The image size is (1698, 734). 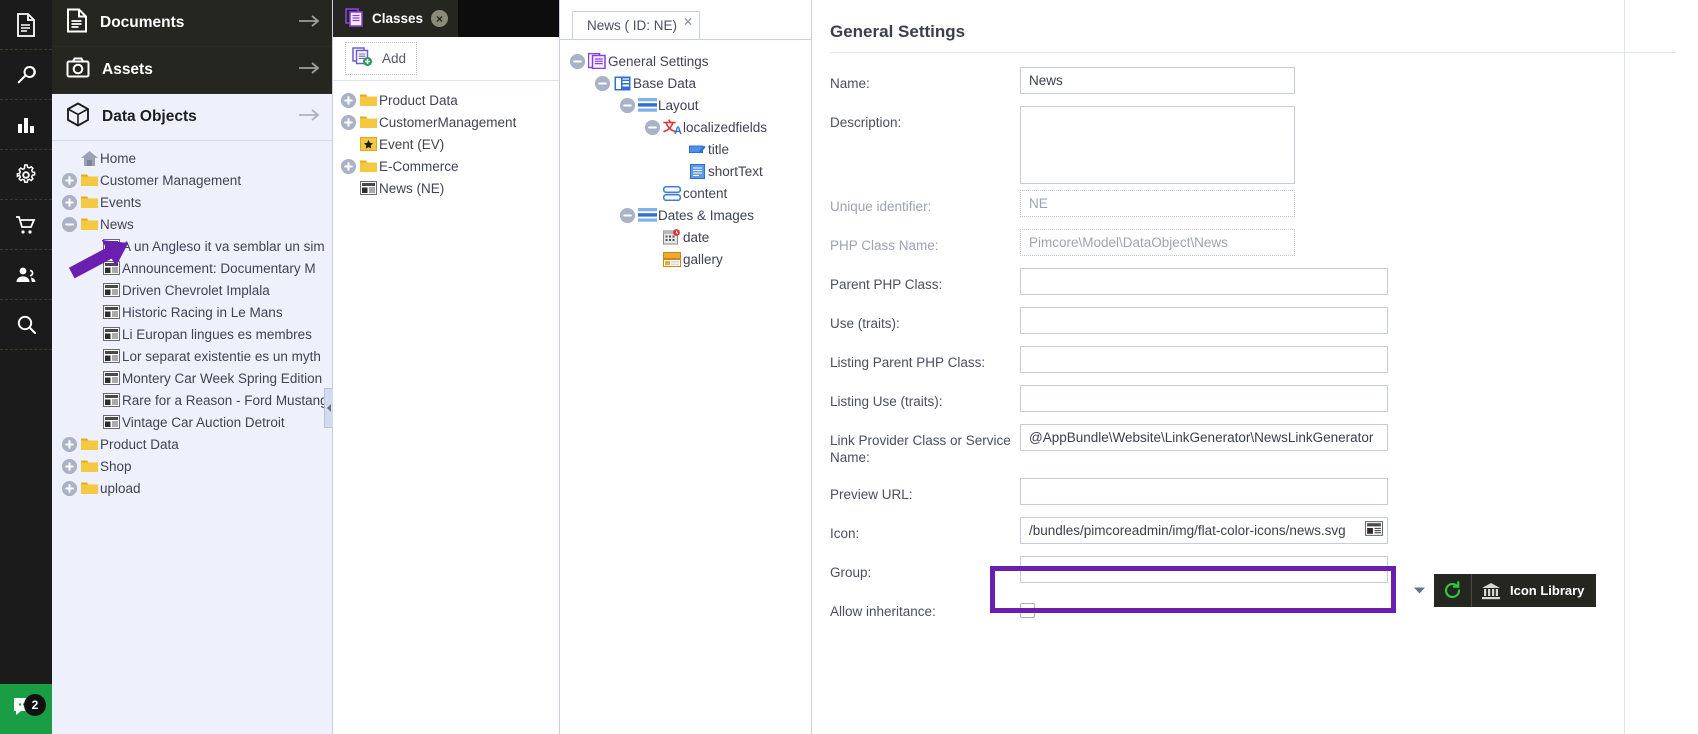 What do you see at coordinates (192, 312) in the screenshot?
I see `tree-item: Historic Racing in Le Mans` at bounding box center [192, 312].